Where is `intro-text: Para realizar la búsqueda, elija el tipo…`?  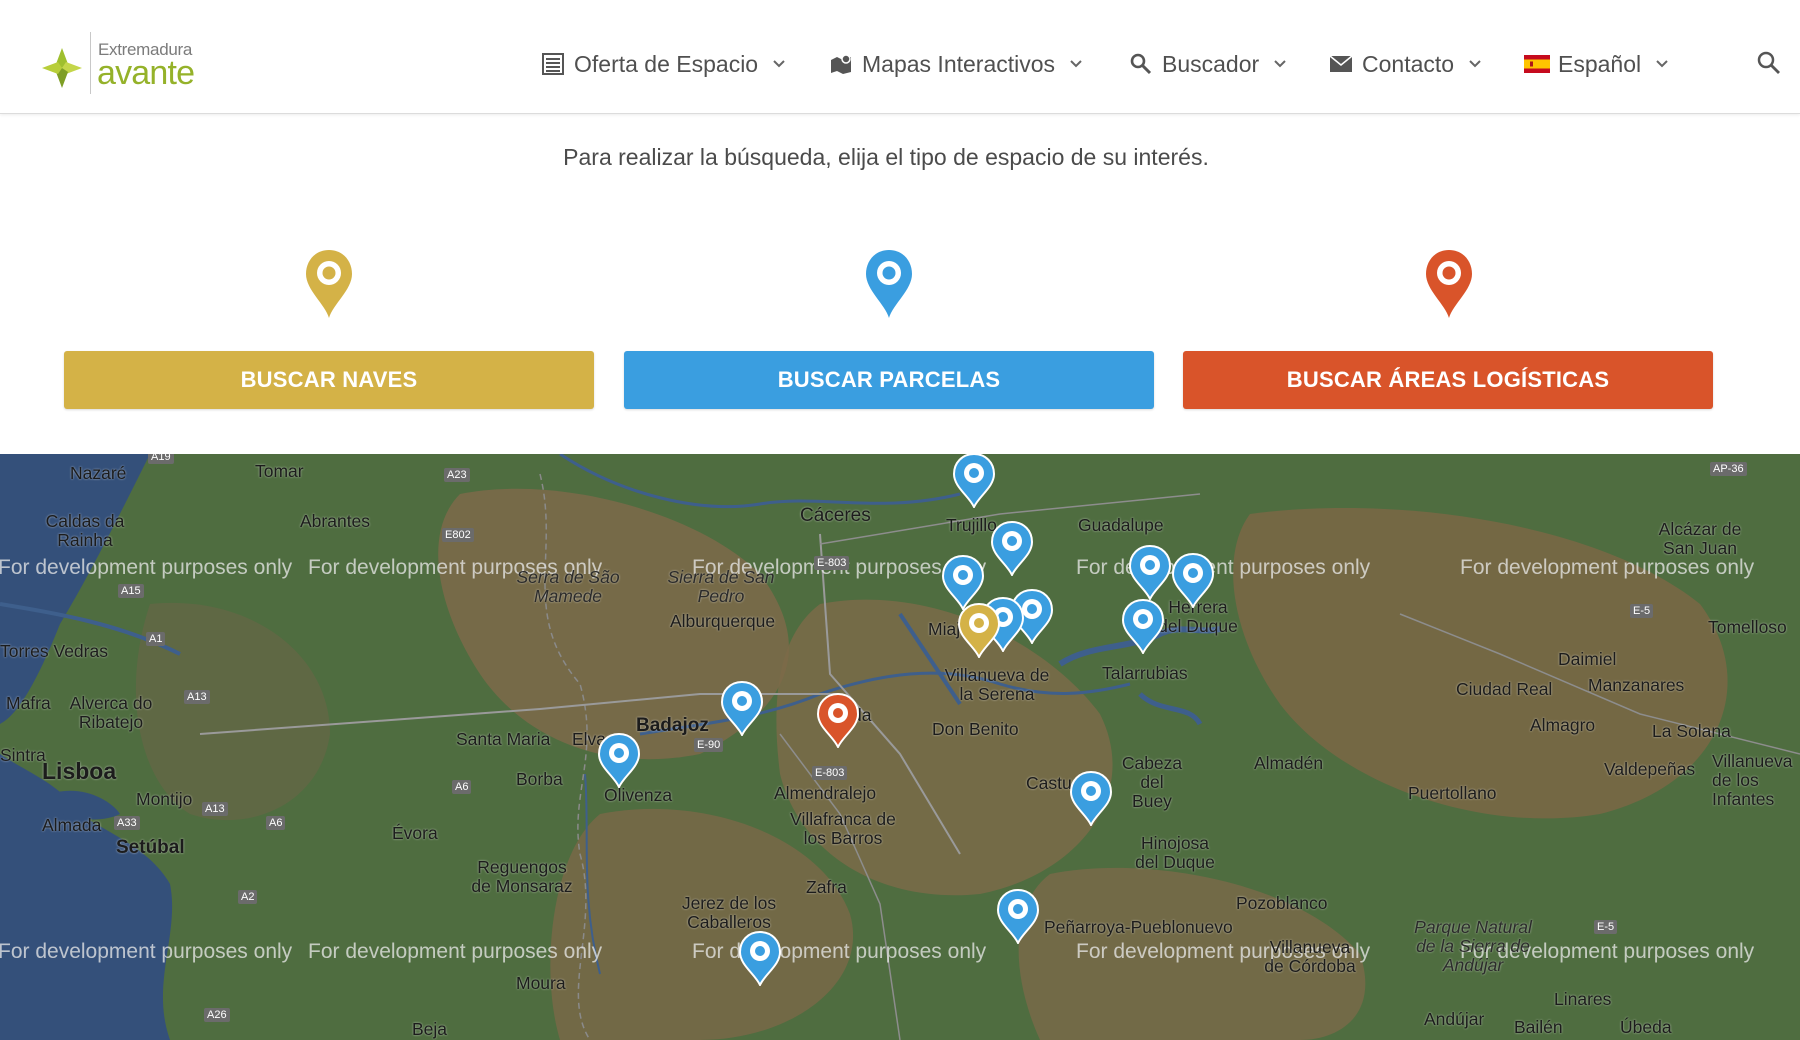 intro-text: Para realizar la búsqueda, elija el tipo… is located at coordinates (886, 157).